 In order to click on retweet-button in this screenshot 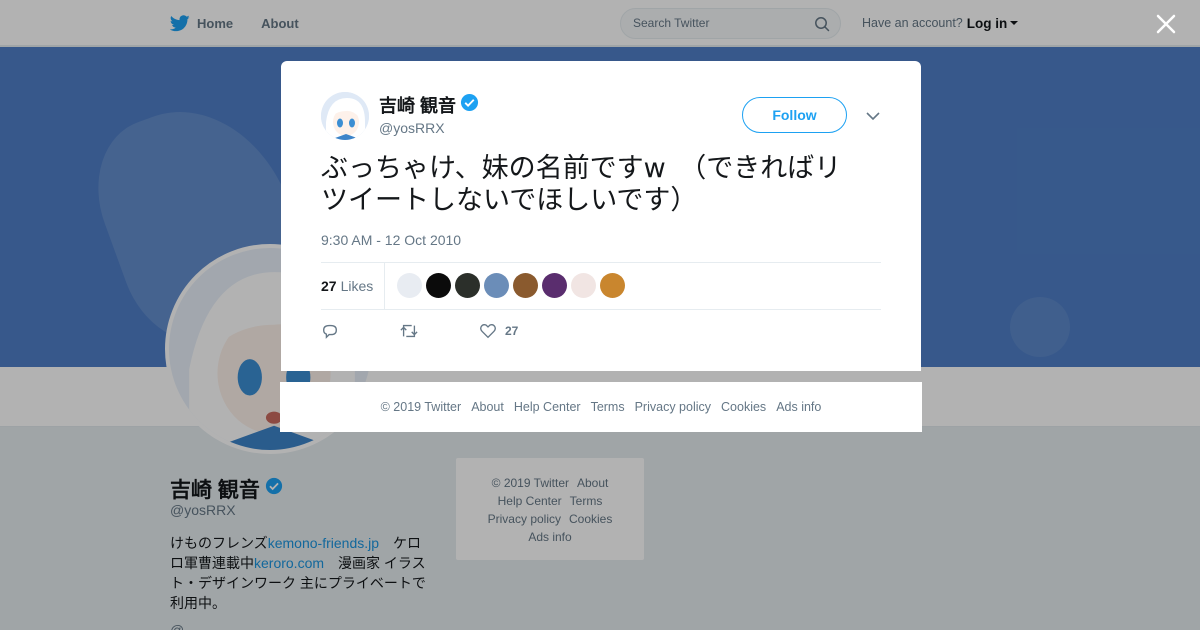, I will do `click(409, 331)`.